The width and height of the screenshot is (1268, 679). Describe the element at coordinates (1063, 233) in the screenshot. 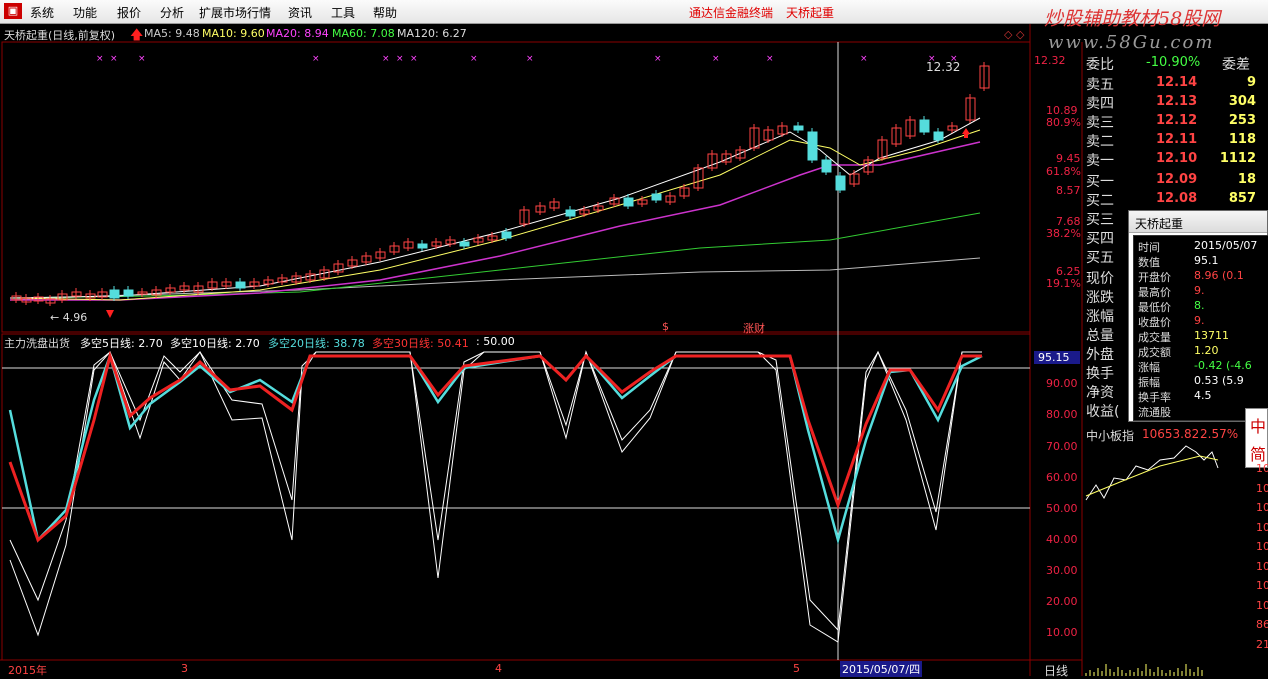

I see `pct-tick: 38.2%` at that location.